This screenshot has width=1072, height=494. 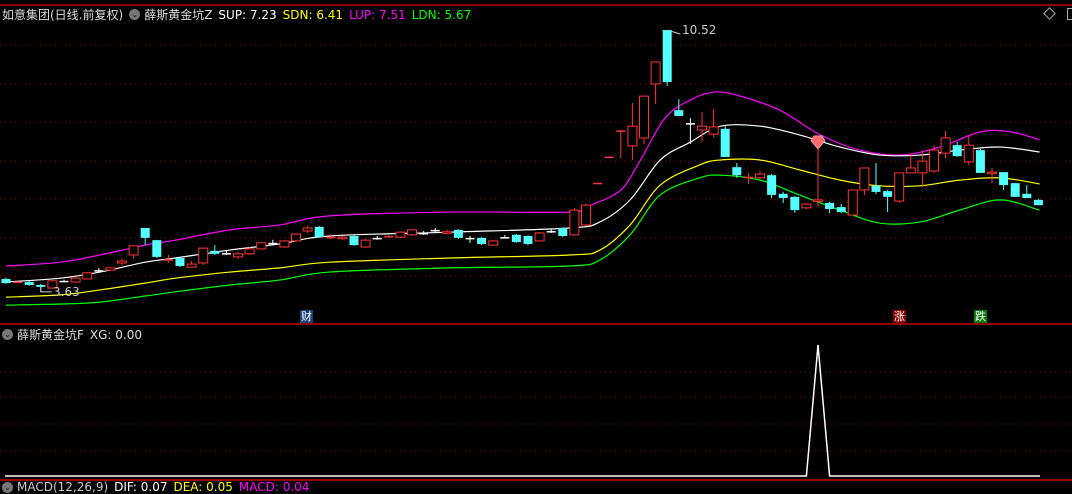 What do you see at coordinates (313, 14) in the screenshot?
I see `sdn-value: SDN: 6.41` at bounding box center [313, 14].